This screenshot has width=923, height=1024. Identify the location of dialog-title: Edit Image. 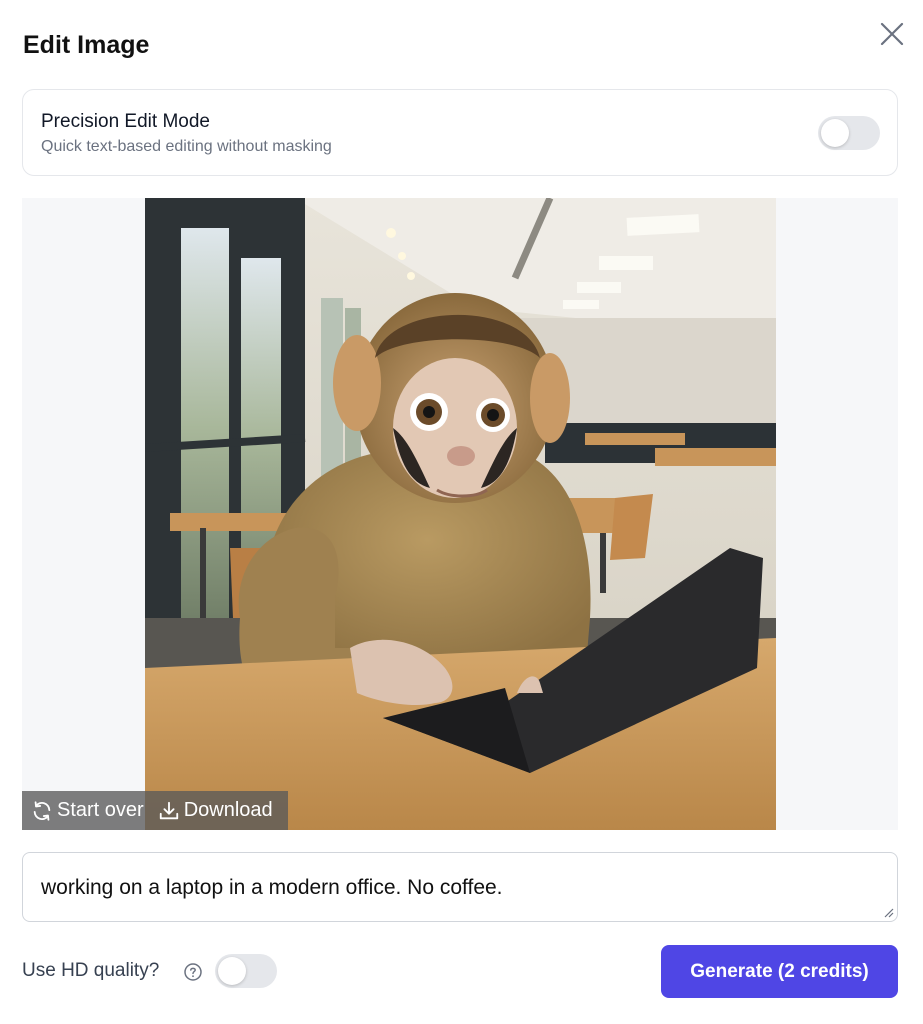
(86, 45).